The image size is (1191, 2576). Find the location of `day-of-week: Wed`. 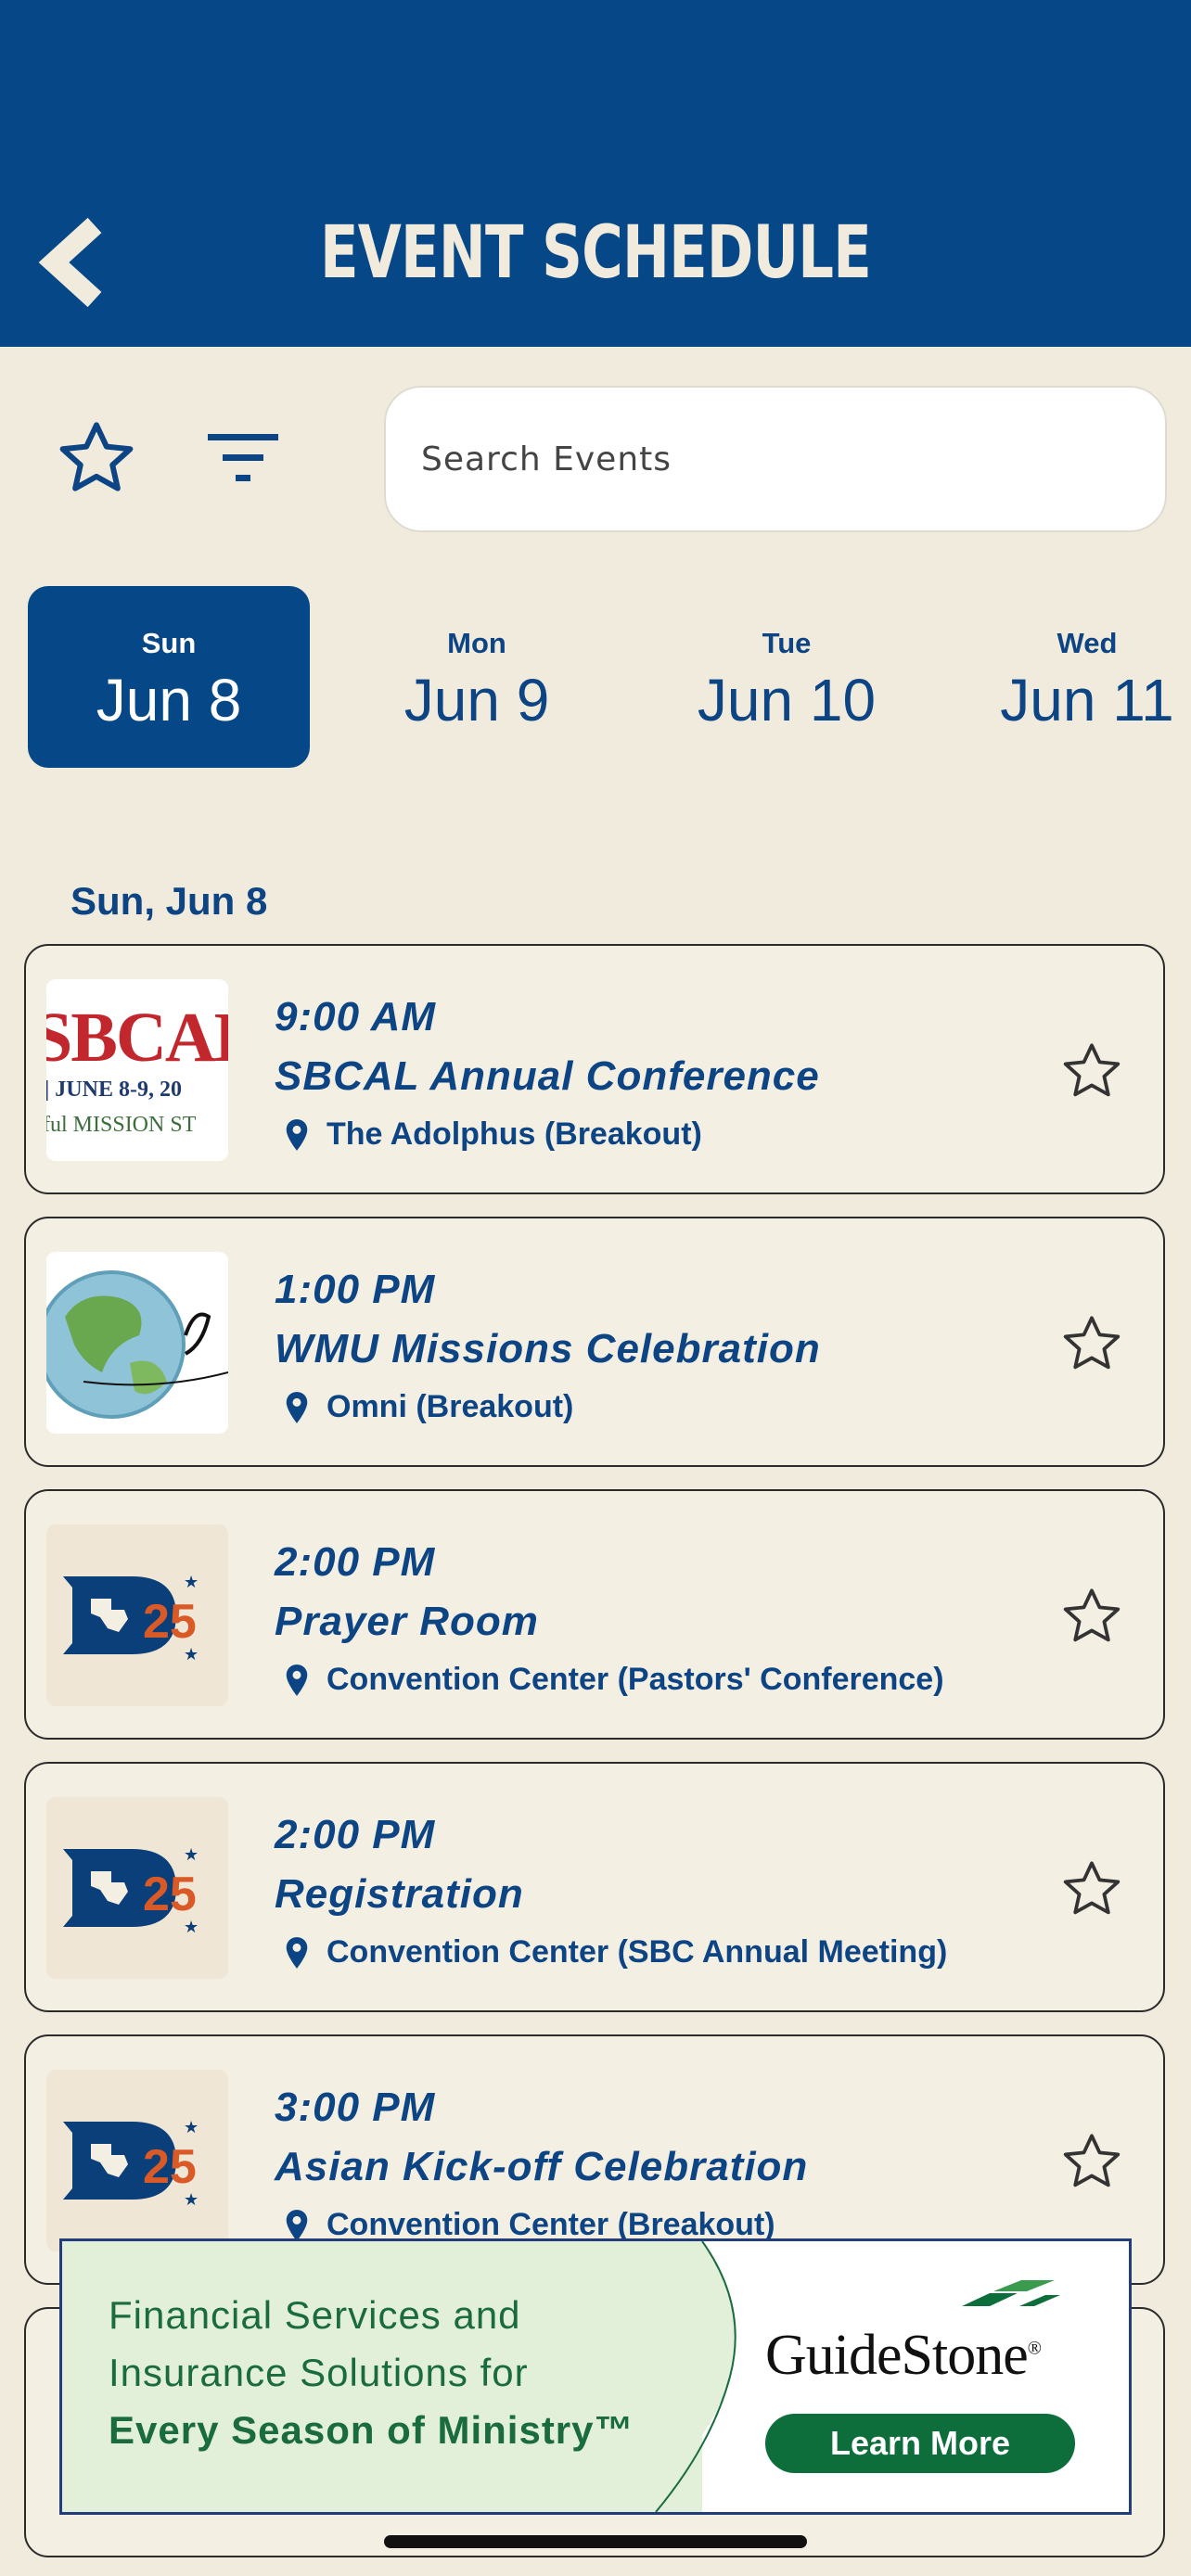

day-of-week: Wed is located at coordinates (1087, 643).